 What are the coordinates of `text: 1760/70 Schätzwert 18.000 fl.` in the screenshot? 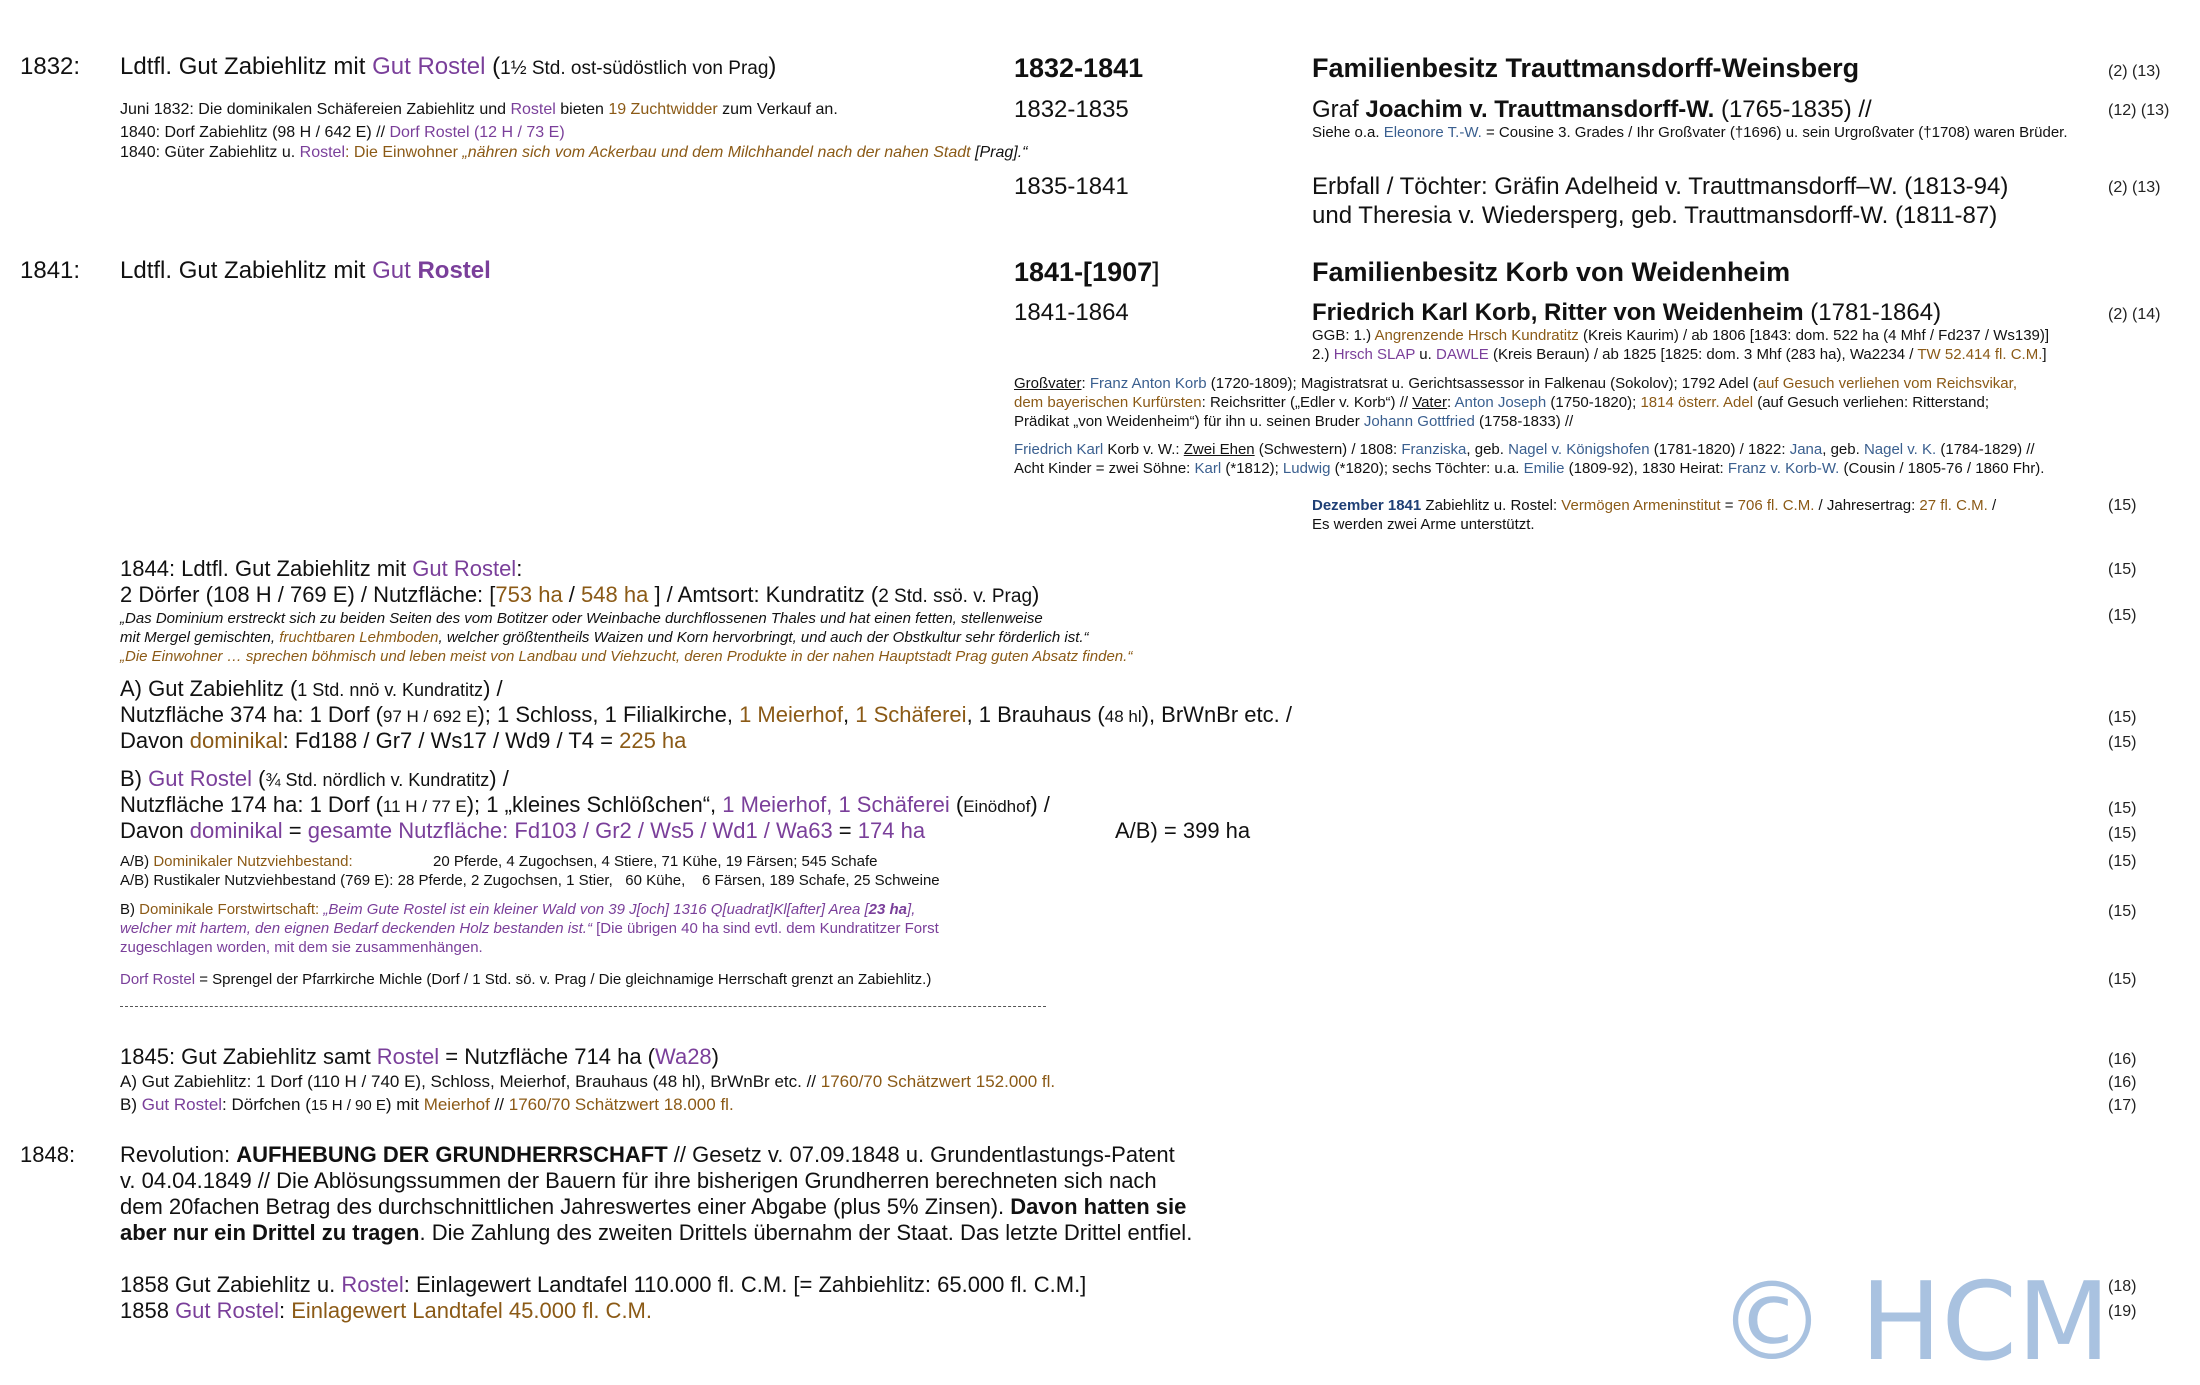 It's located at (621, 1104).